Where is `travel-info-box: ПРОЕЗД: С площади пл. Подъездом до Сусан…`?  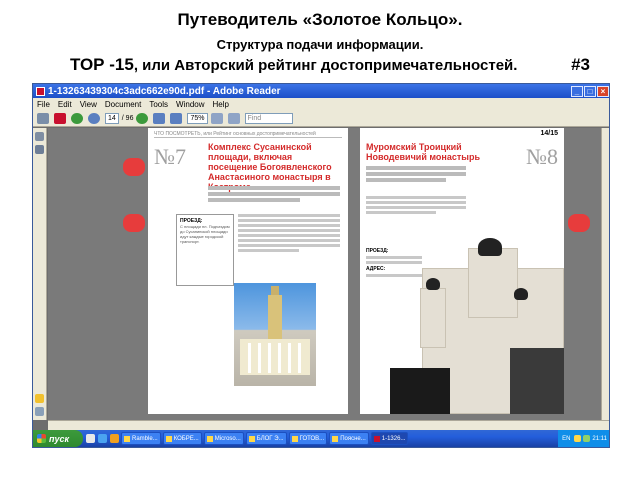 travel-info-box: ПРОЕЗД: С площади пл. Подъездом до Сусан… is located at coordinates (205, 250).